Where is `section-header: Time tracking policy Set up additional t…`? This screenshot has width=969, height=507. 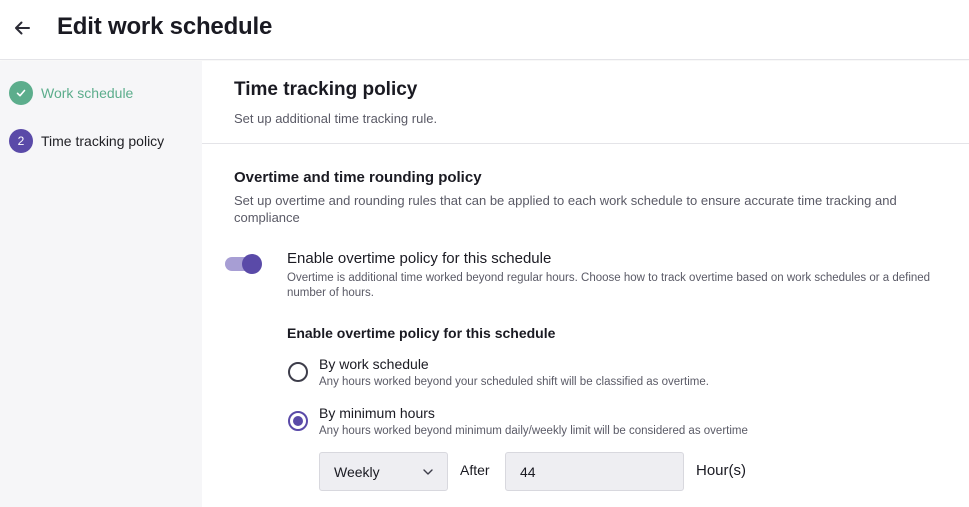 section-header: Time tracking policy Set up additional t… is located at coordinates (585, 102).